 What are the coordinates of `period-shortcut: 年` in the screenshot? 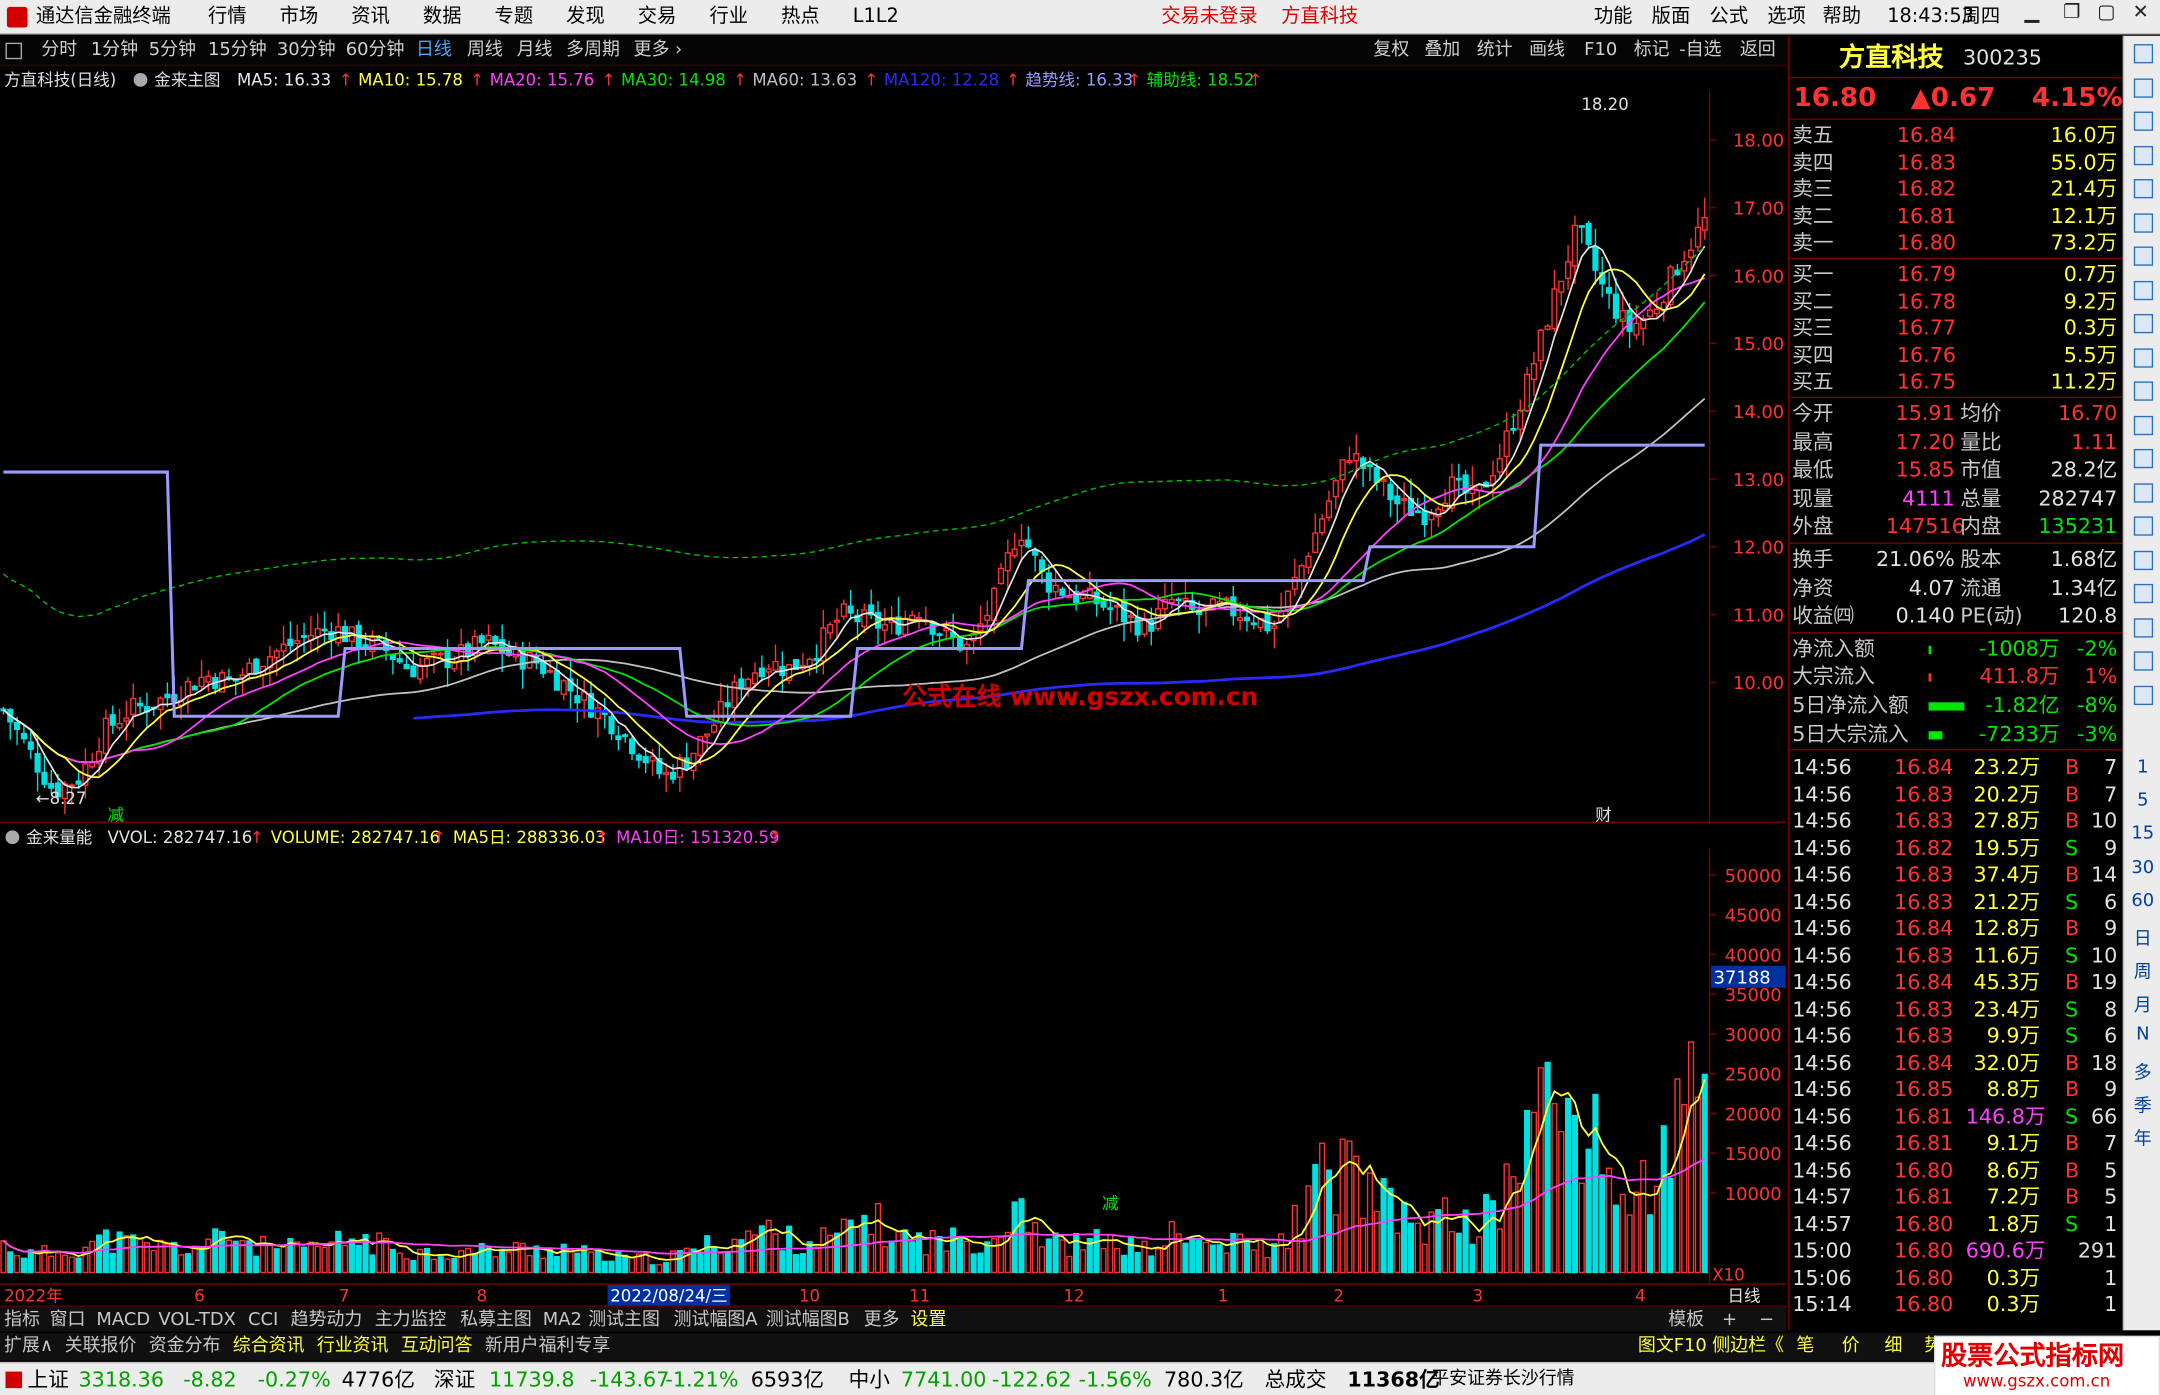 It's located at (2142, 1137).